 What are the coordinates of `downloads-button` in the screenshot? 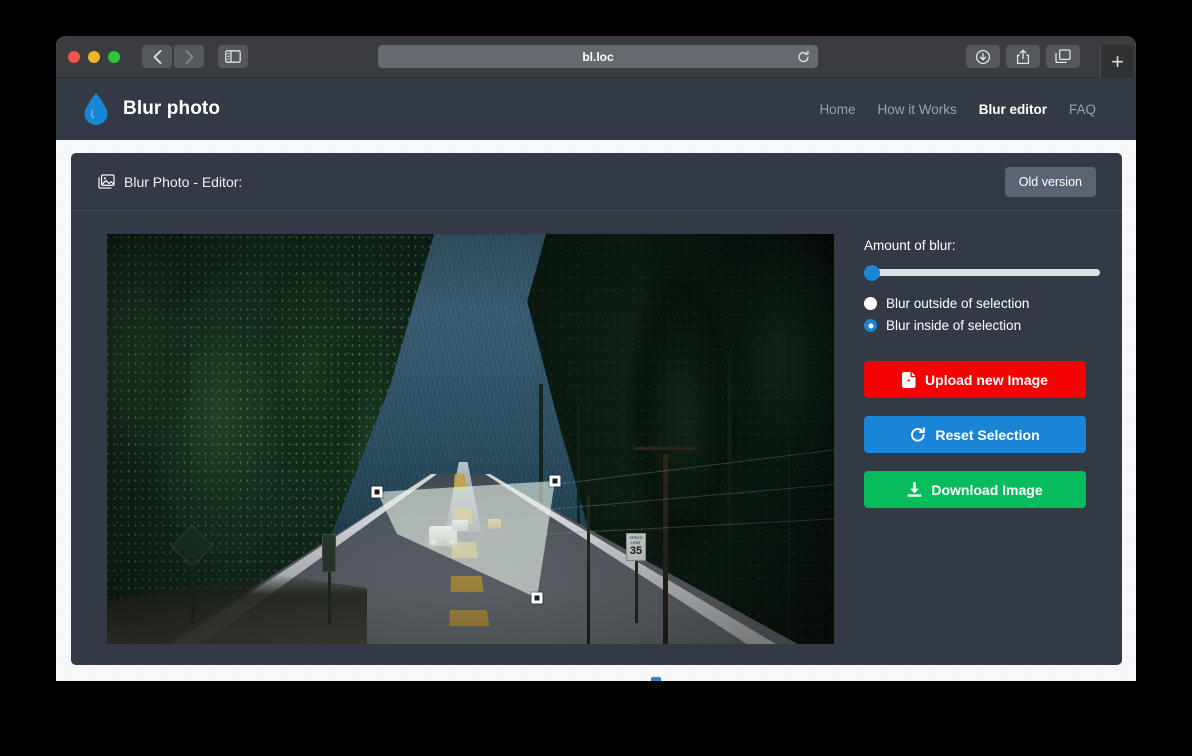 It's located at (983, 56).